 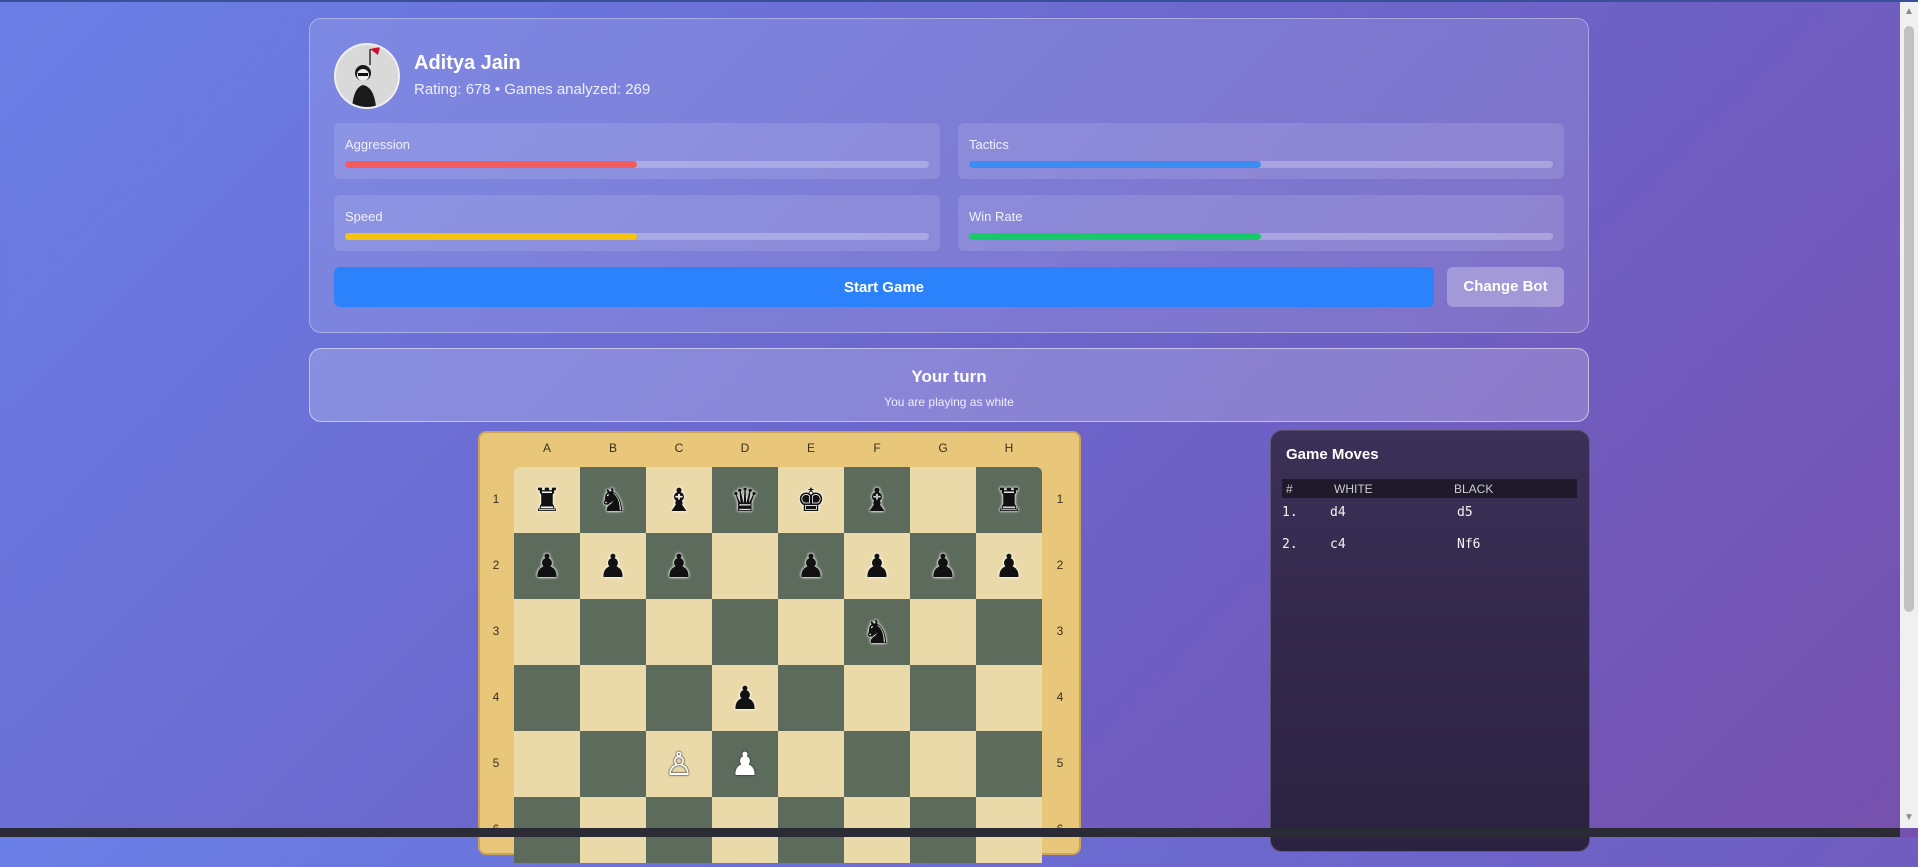 I want to click on square-f3: ♞, so click(x=877, y=632).